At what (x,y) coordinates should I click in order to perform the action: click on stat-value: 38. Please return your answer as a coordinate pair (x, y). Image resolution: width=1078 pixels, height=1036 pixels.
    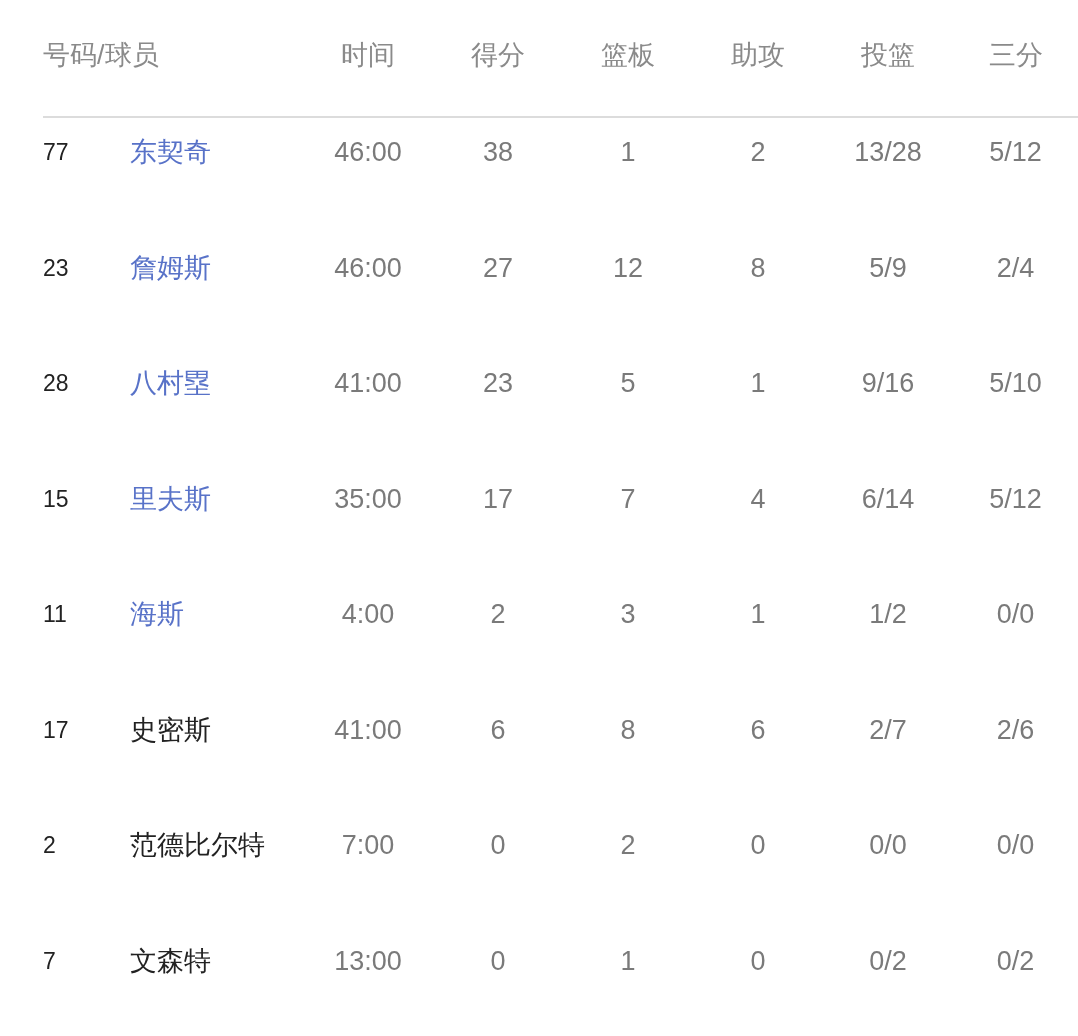
    Looking at the image, I should click on (497, 152).